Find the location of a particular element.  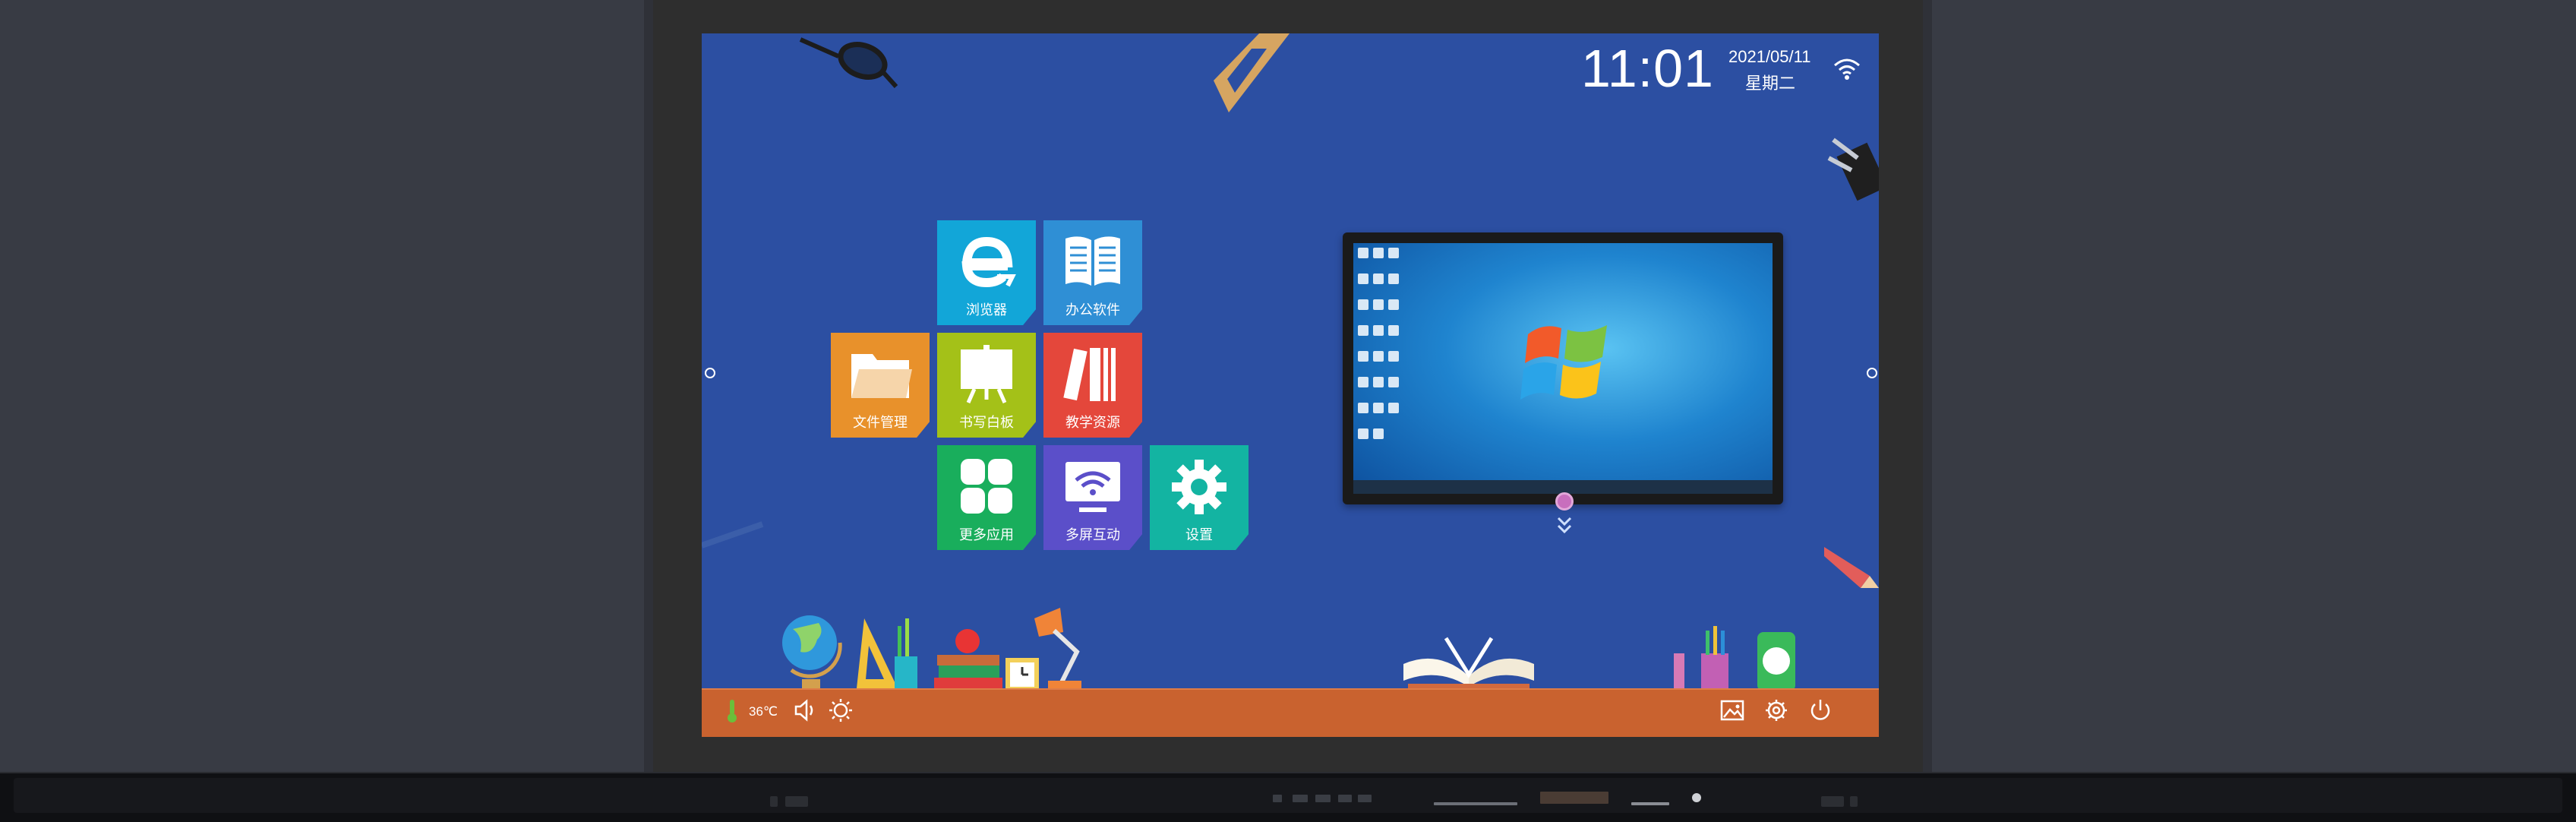

desk-lamp-icon is located at coordinates (1057, 649).